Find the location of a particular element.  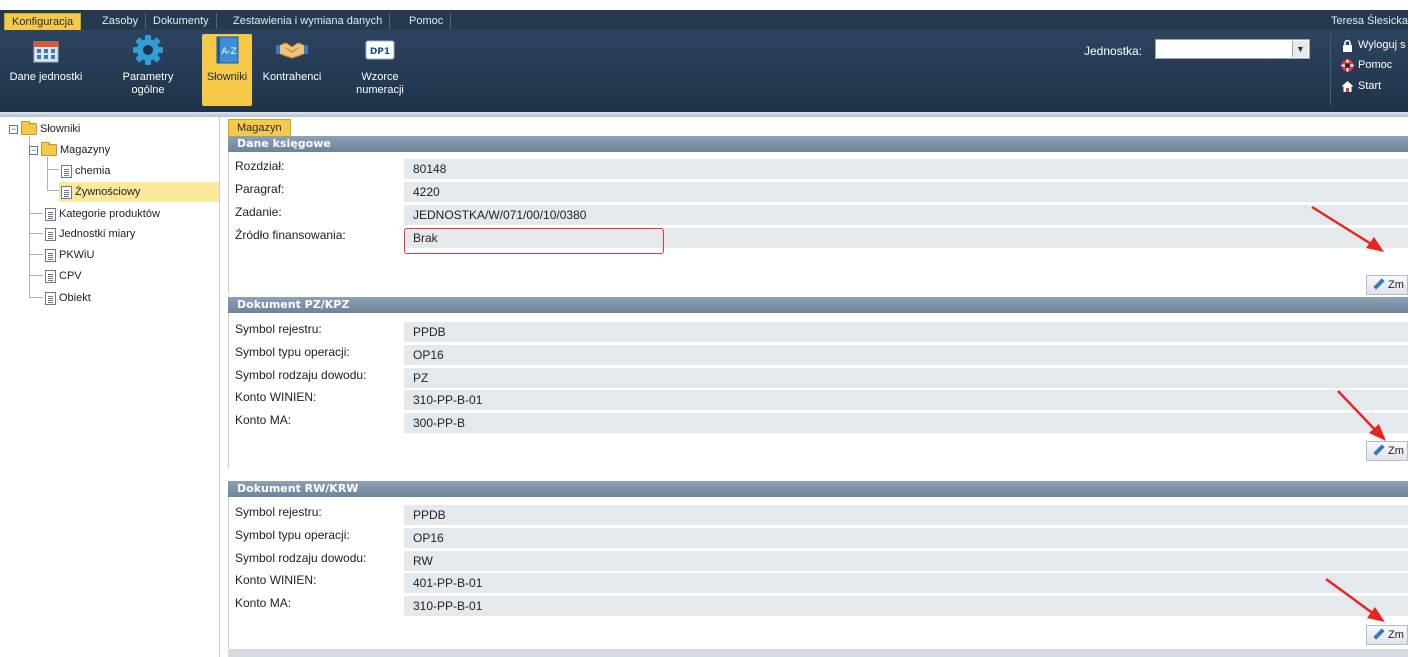

toolbar-button-dane-jednostki: Dane jednostki is located at coordinates (46, 70).